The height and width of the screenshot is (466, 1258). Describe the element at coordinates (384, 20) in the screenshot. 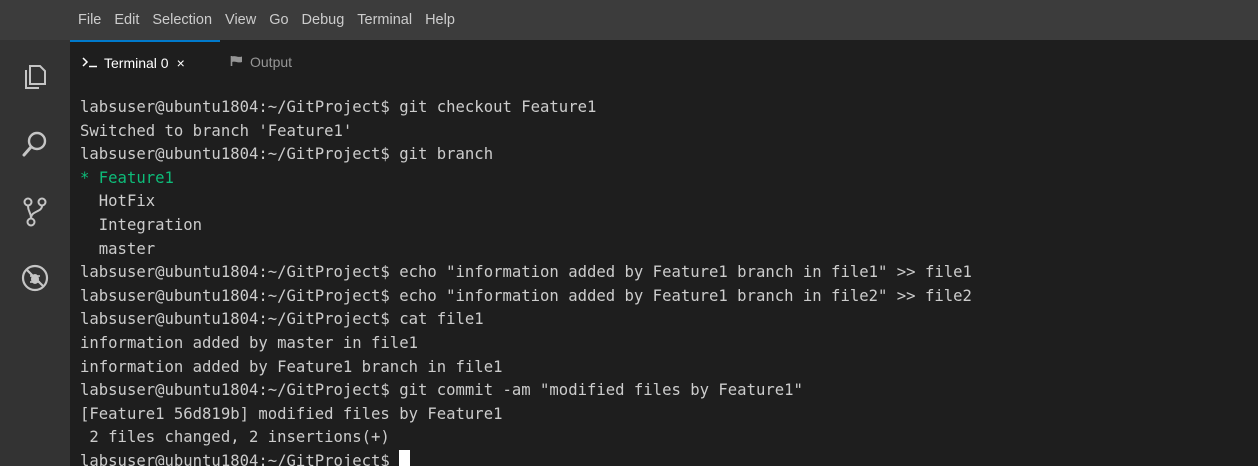

I see `menu-terminal: Terminal` at that location.